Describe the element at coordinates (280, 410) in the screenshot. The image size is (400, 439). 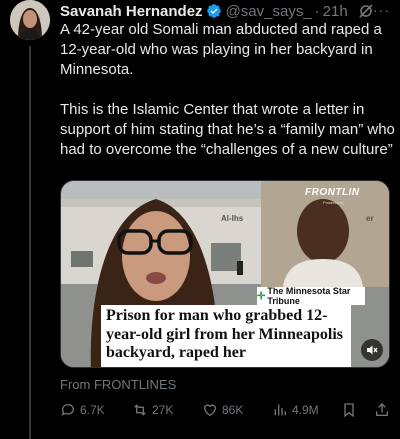
I see `views-chart-icon` at that location.